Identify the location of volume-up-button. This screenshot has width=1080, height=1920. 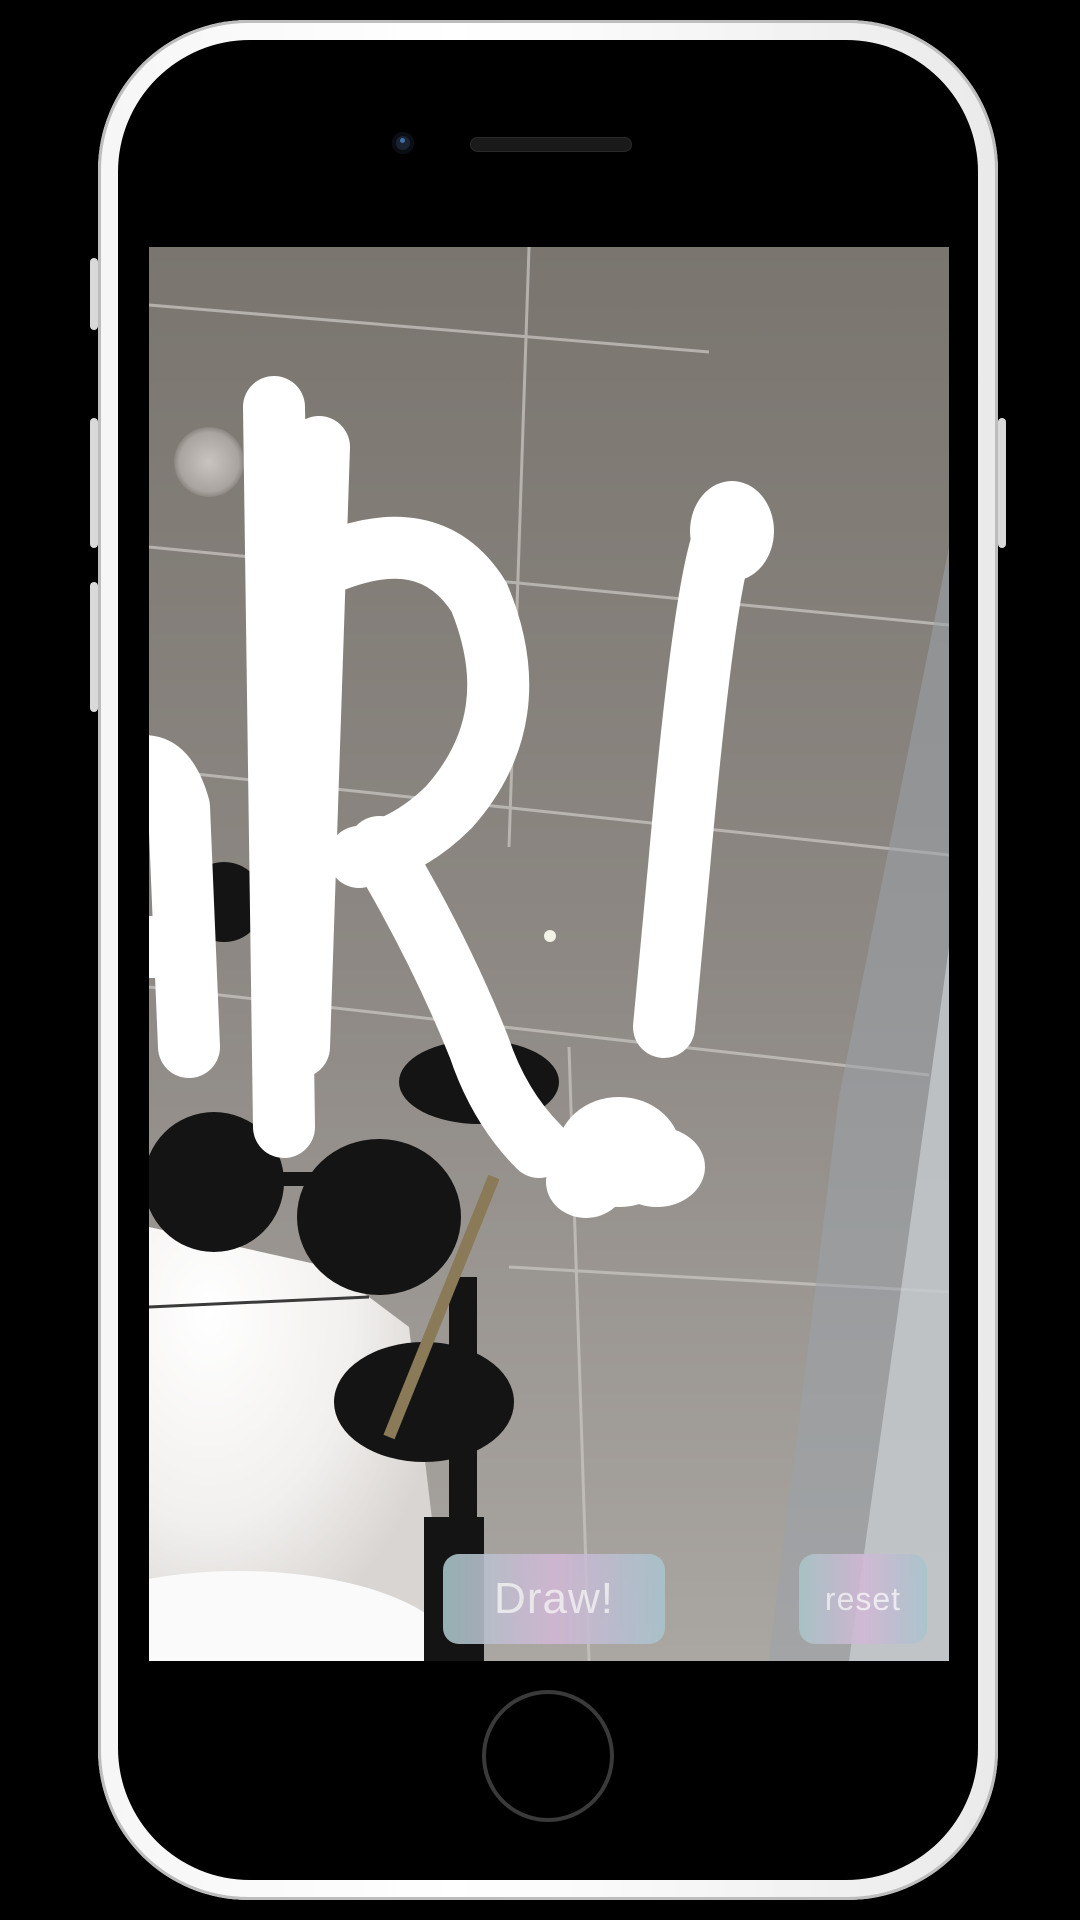
(94, 483).